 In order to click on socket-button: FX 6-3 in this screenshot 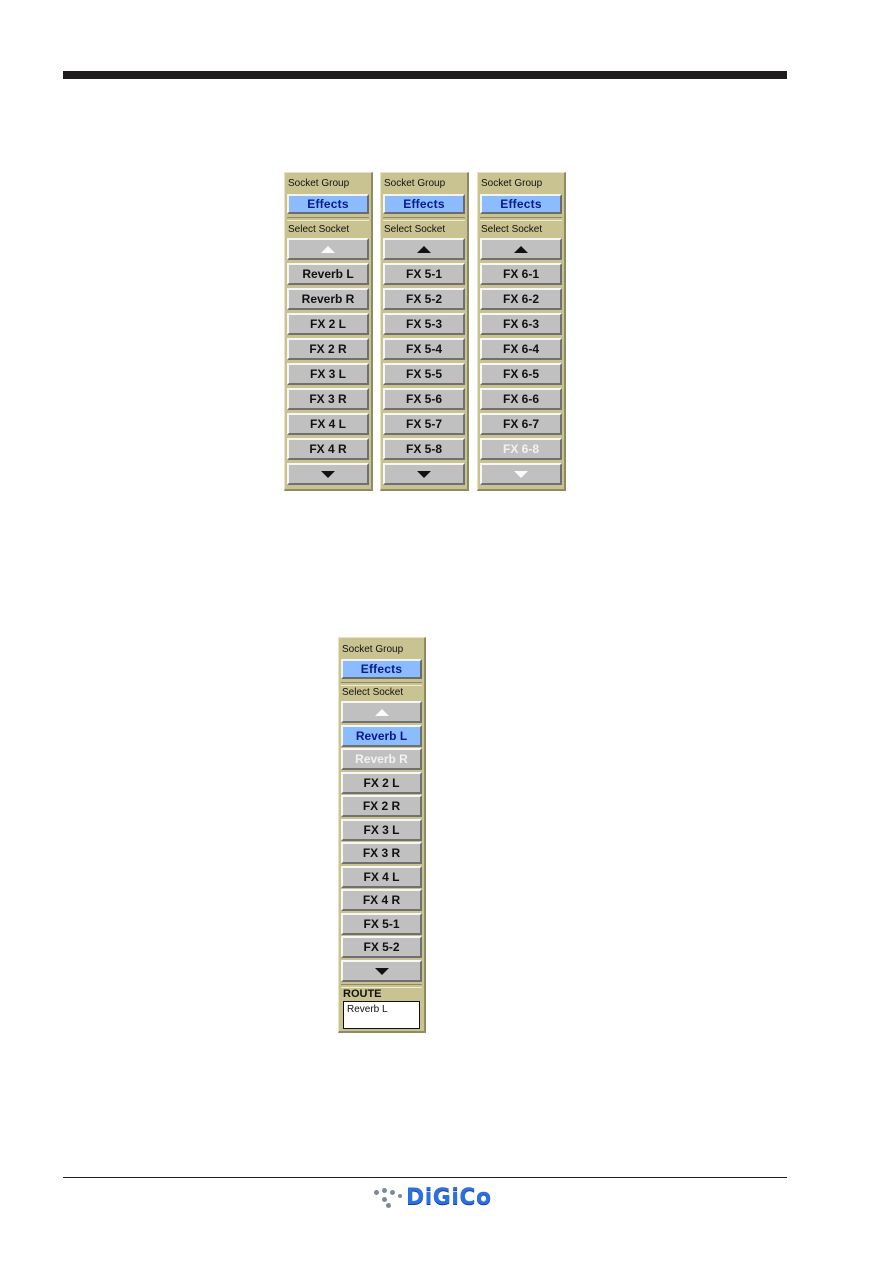, I will do `click(521, 324)`.